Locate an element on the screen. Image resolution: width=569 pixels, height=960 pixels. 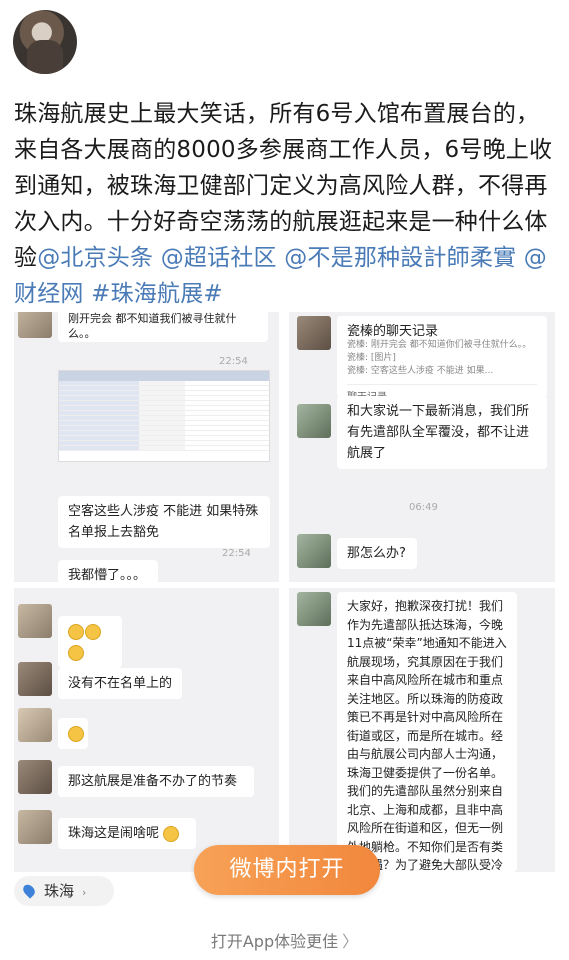
mention-chaohua: @超话社区 is located at coordinates (219, 258).